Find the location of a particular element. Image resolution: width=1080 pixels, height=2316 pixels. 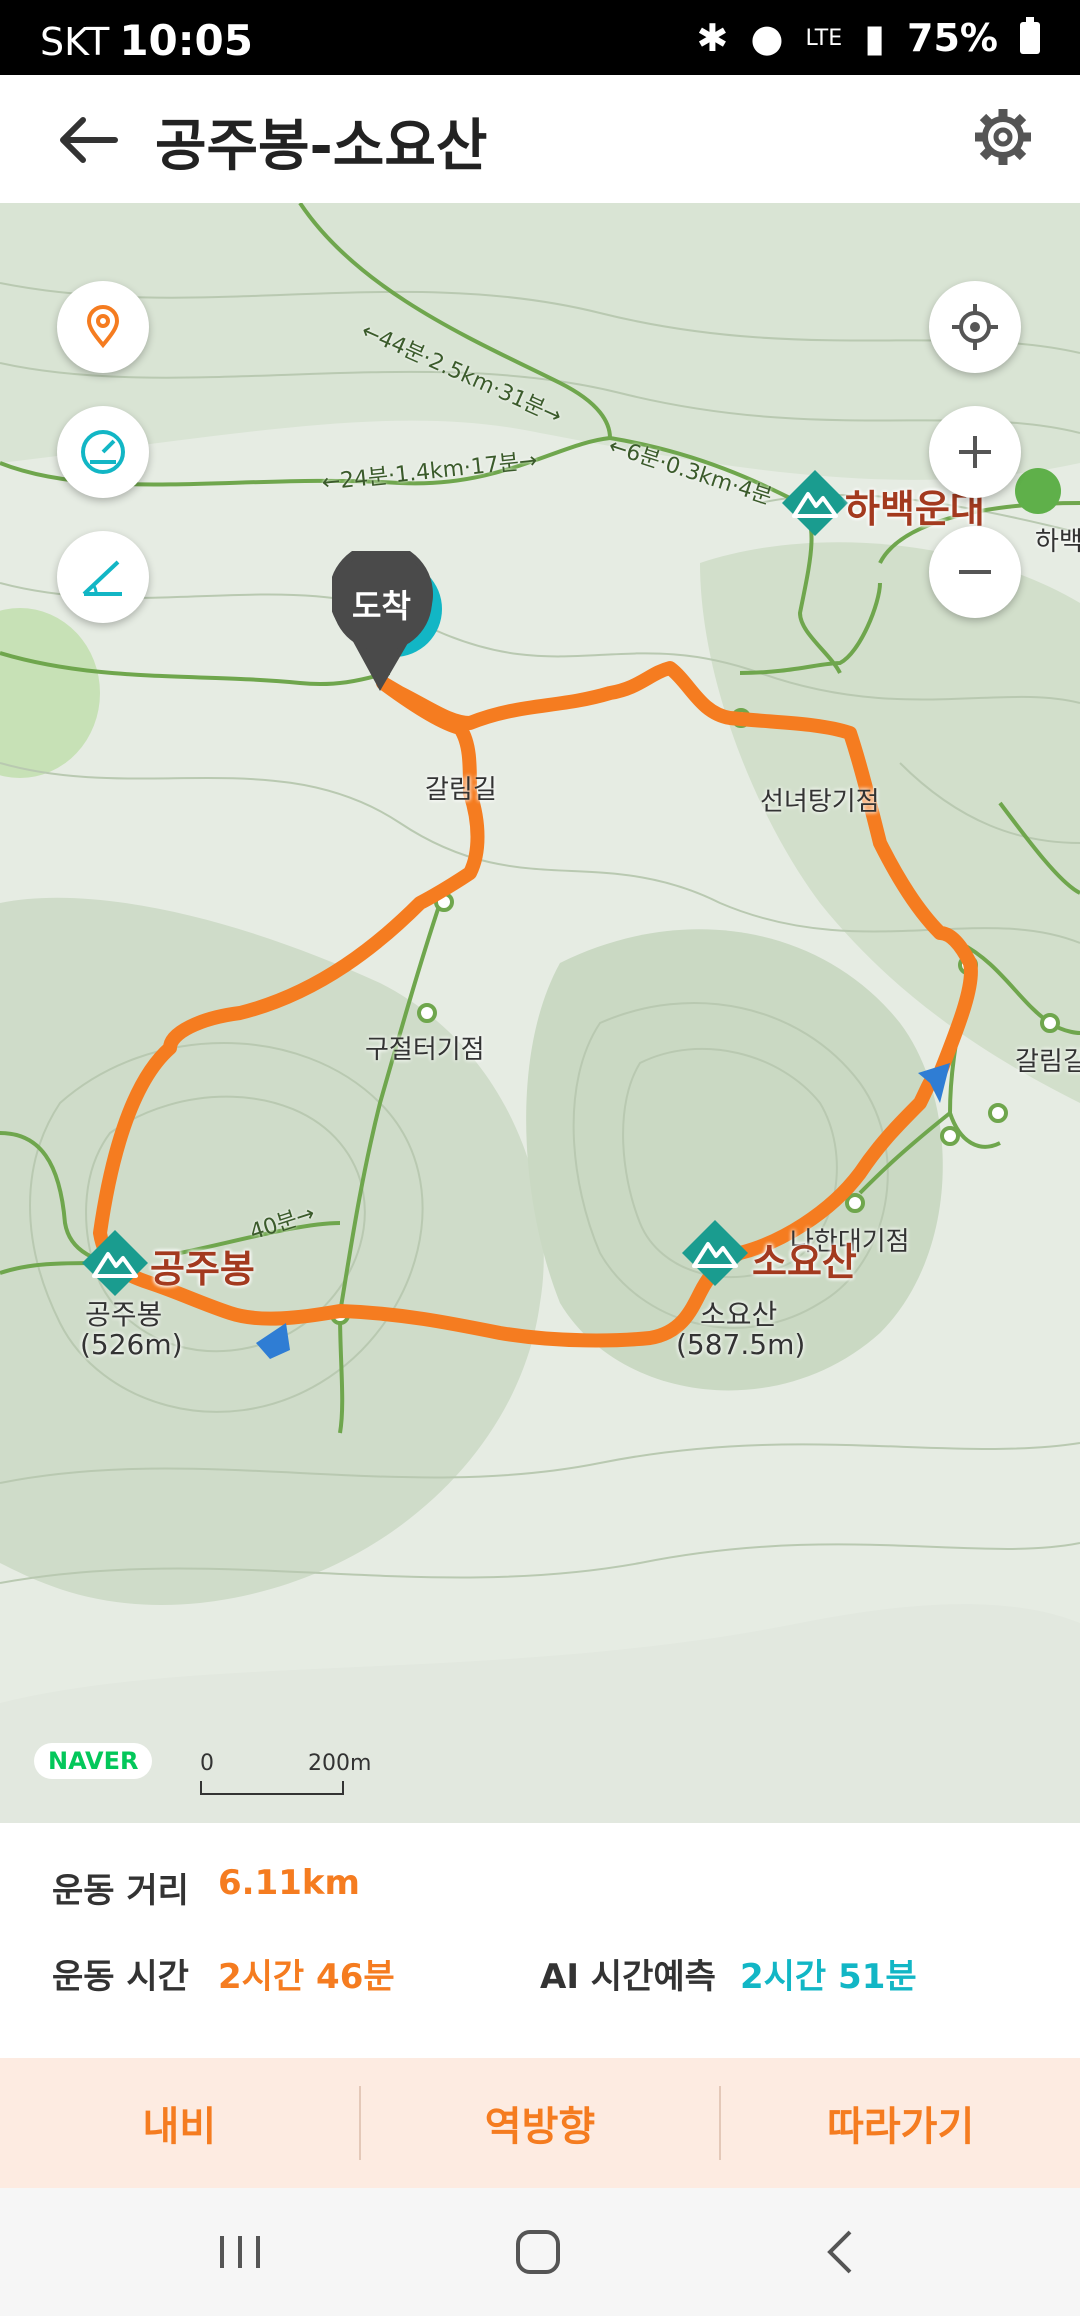

my-location-pin-button is located at coordinates (103, 327).